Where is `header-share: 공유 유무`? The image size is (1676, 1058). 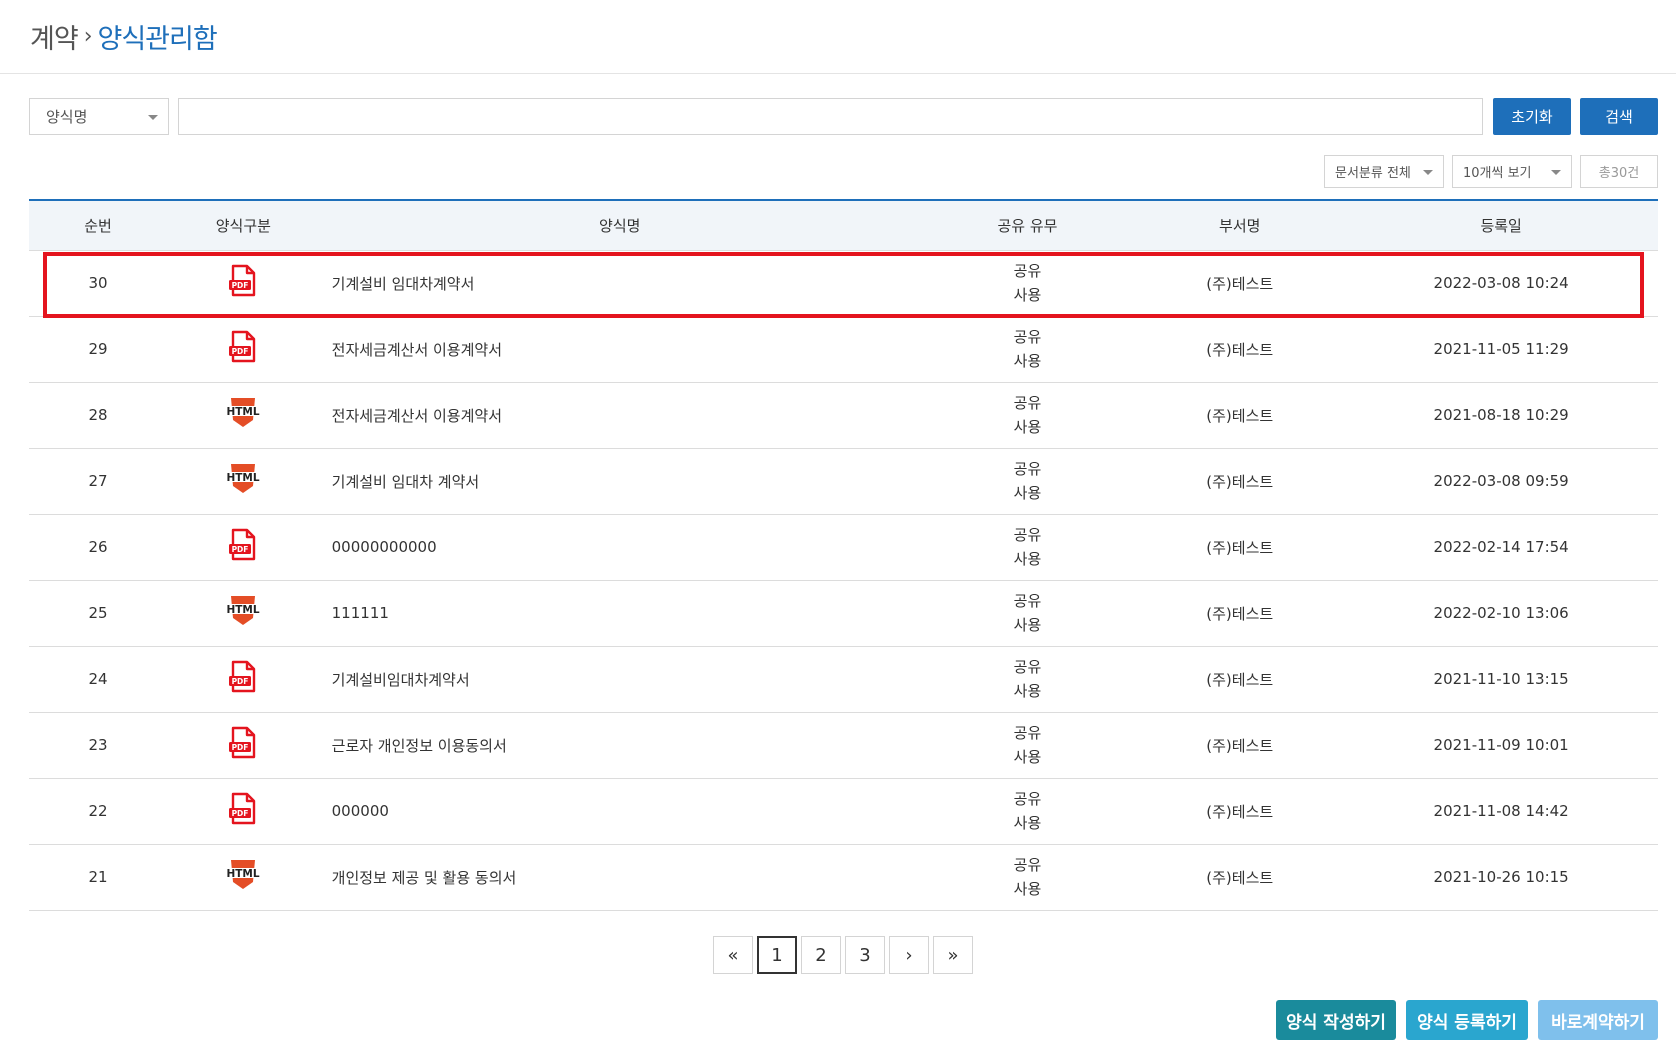 header-share: 공유 유무 is located at coordinates (1027, 225).